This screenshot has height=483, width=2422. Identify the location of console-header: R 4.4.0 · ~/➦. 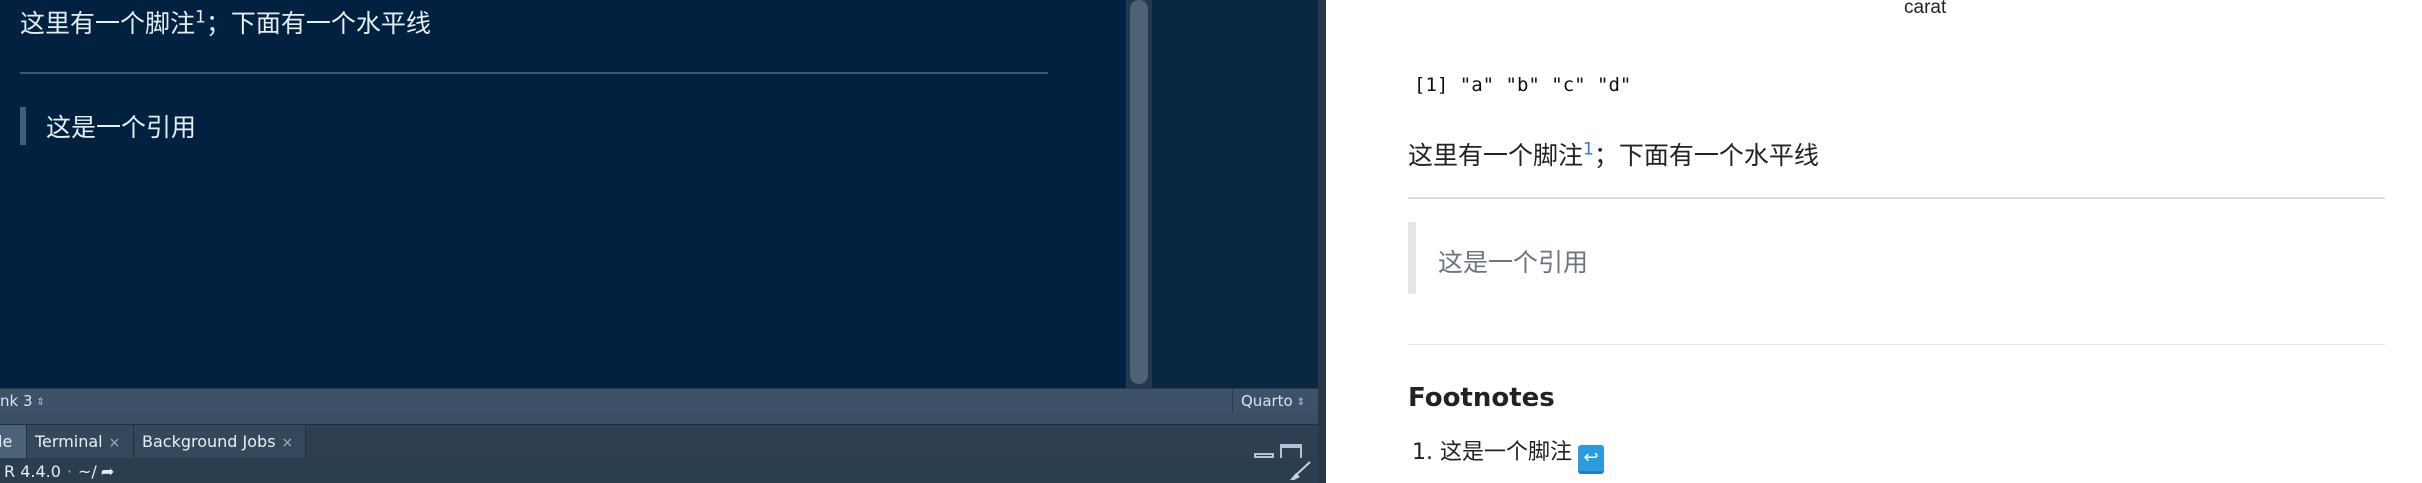
(659, 470).